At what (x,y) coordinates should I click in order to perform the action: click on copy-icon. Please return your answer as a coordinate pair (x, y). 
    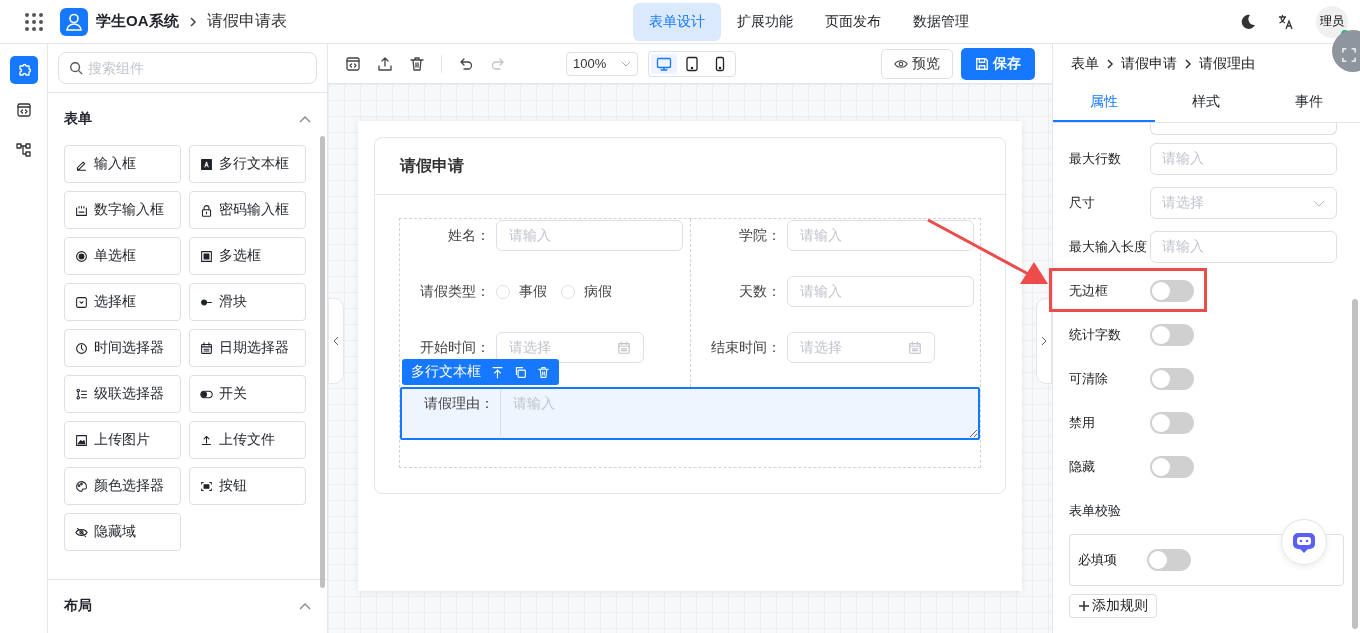
    Looking at the image, I should click on (520, 372).